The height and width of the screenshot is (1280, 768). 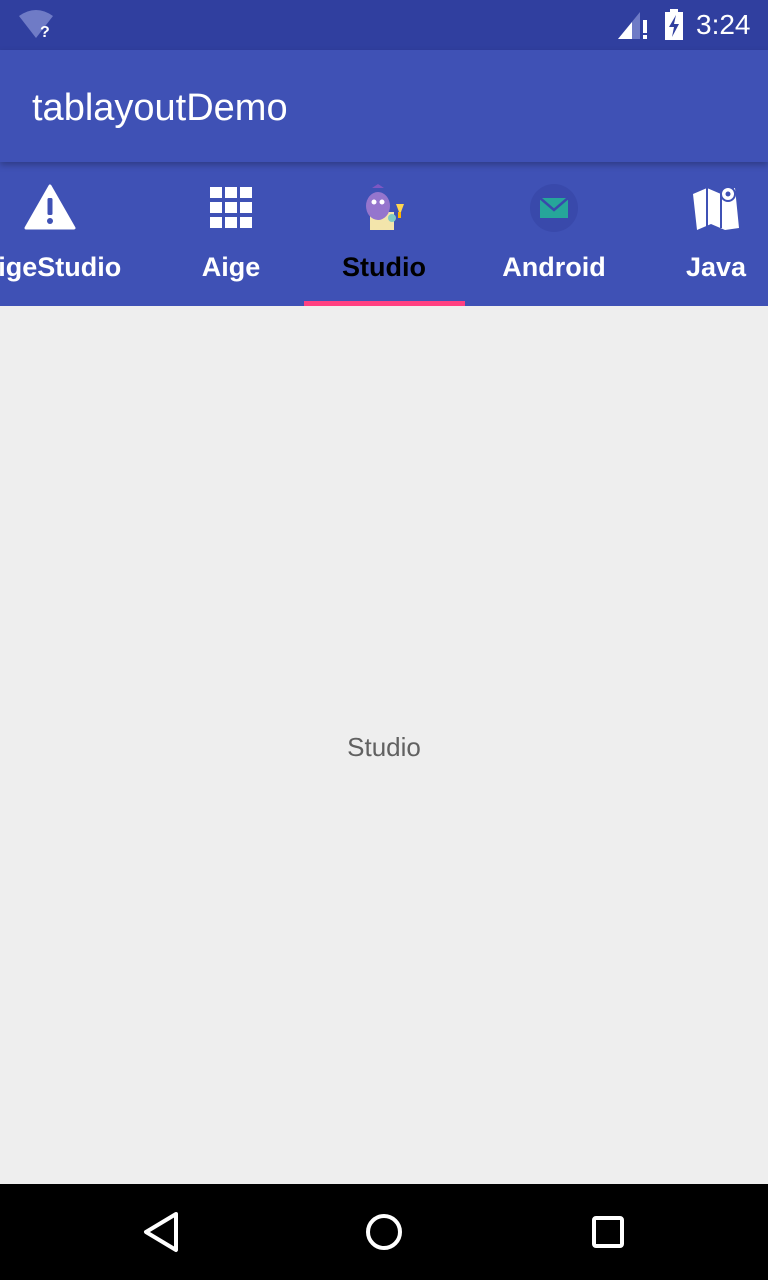 I want to click on status-time: 3:24, so click(x=723, y=24).